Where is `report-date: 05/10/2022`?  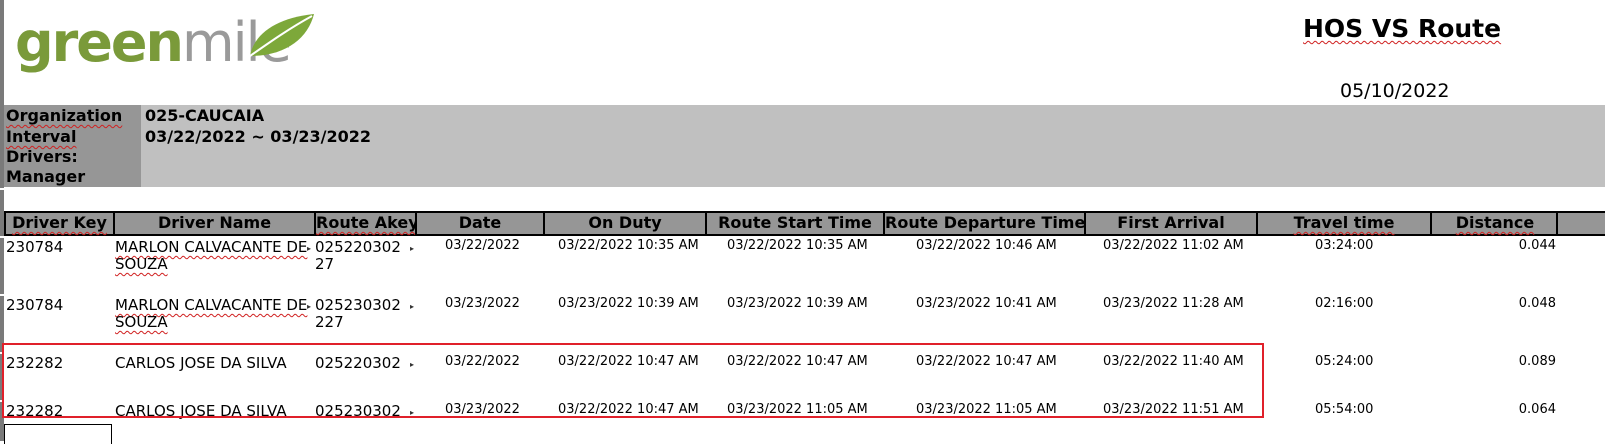 report-date: 05/10/2022 is located at coordinates (1395, 91).